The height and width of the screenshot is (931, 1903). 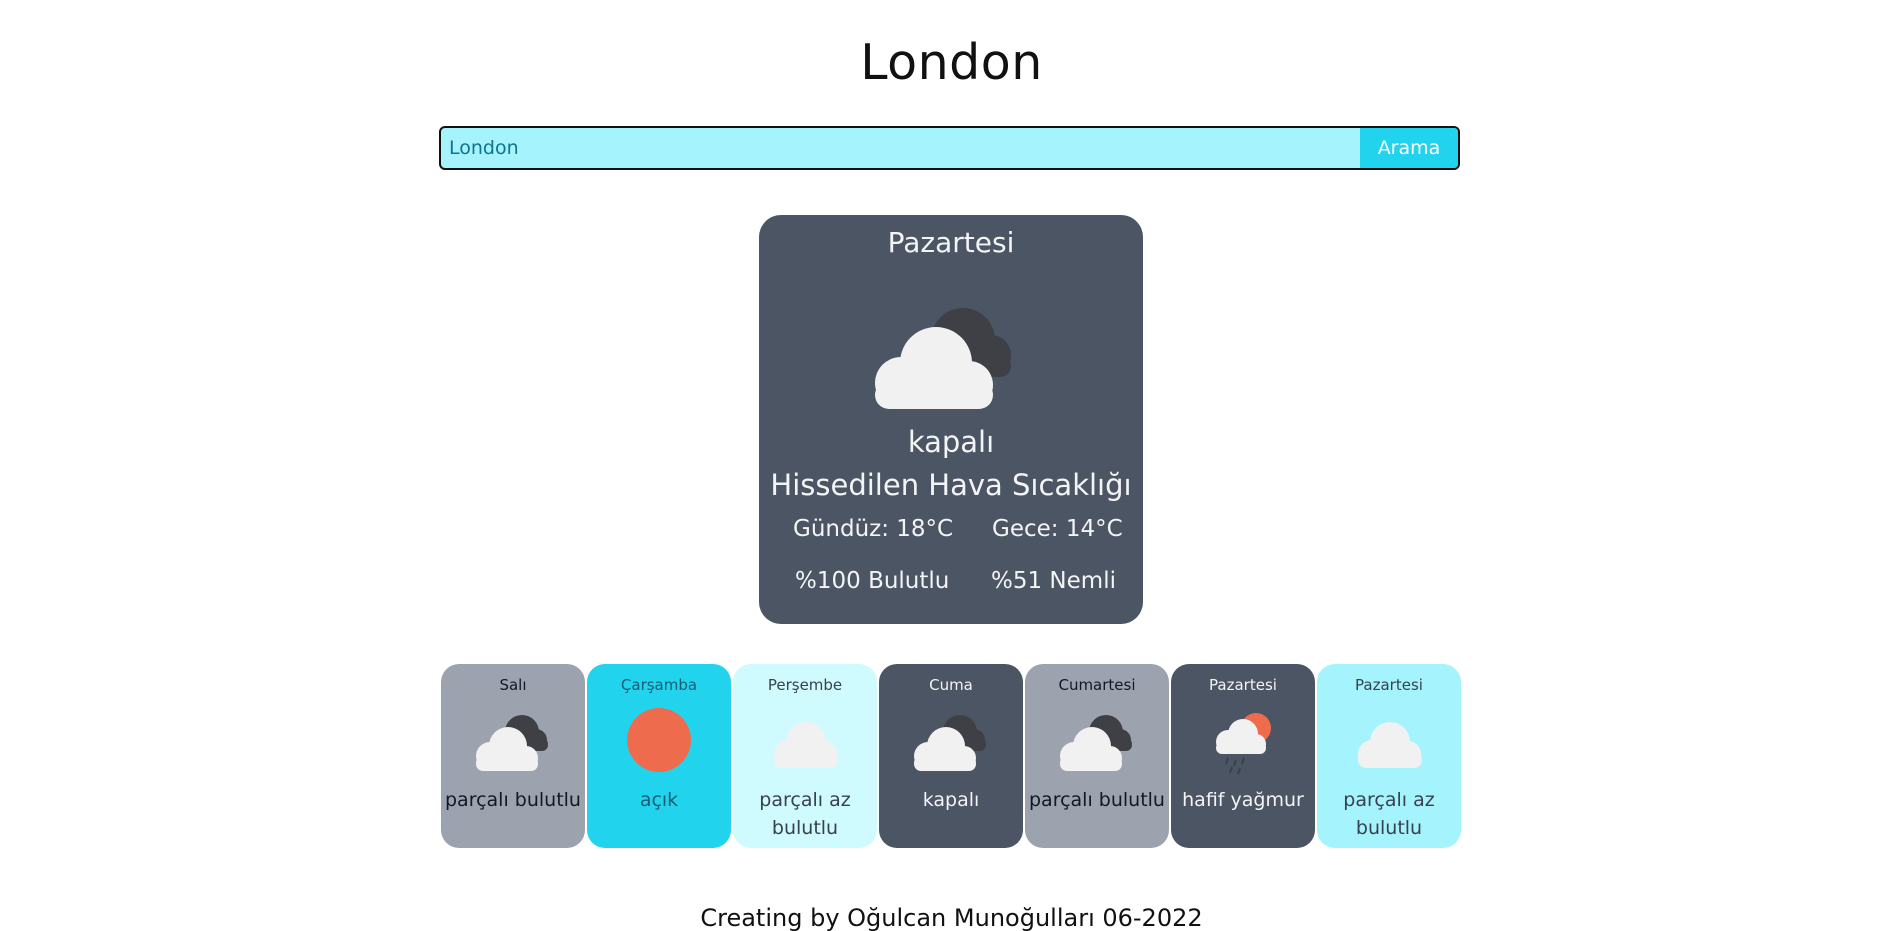 What do you see at coordinates (1057, 529) in the screenshot?
I see `night-temperature: Gece: 14°C` at bounding box center [1057, 529].